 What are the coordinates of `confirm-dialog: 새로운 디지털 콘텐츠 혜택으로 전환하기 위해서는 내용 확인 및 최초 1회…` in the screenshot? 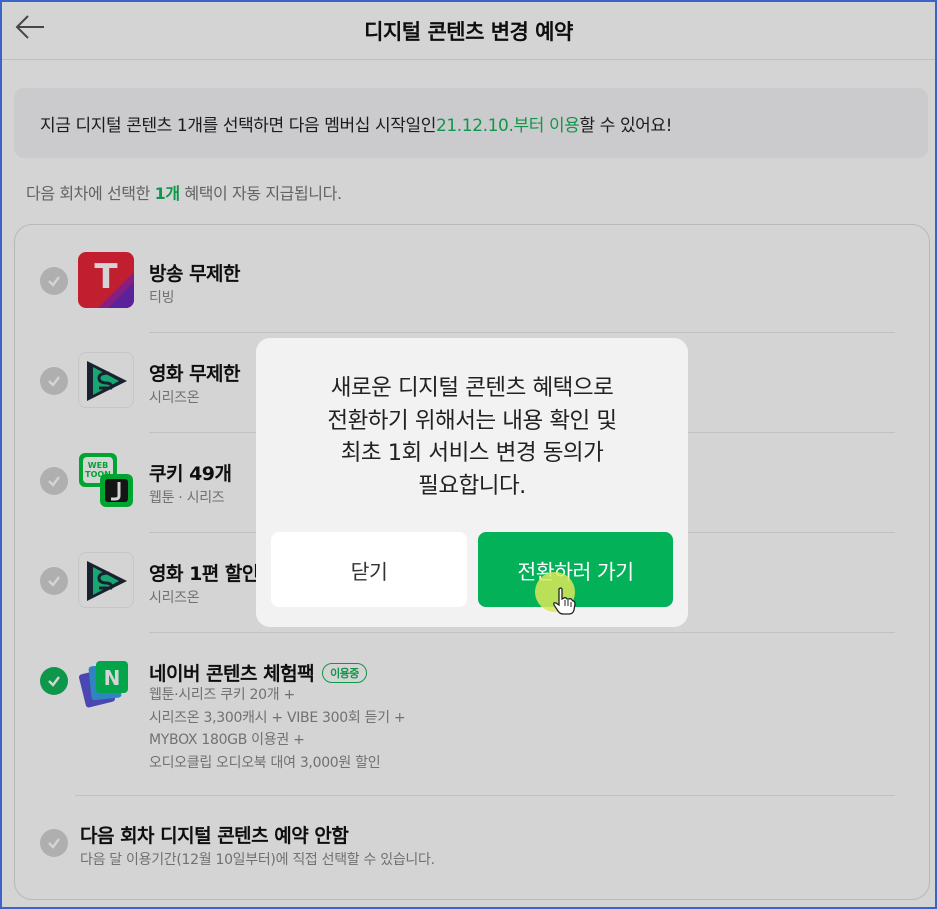 It's located at (472, 482).